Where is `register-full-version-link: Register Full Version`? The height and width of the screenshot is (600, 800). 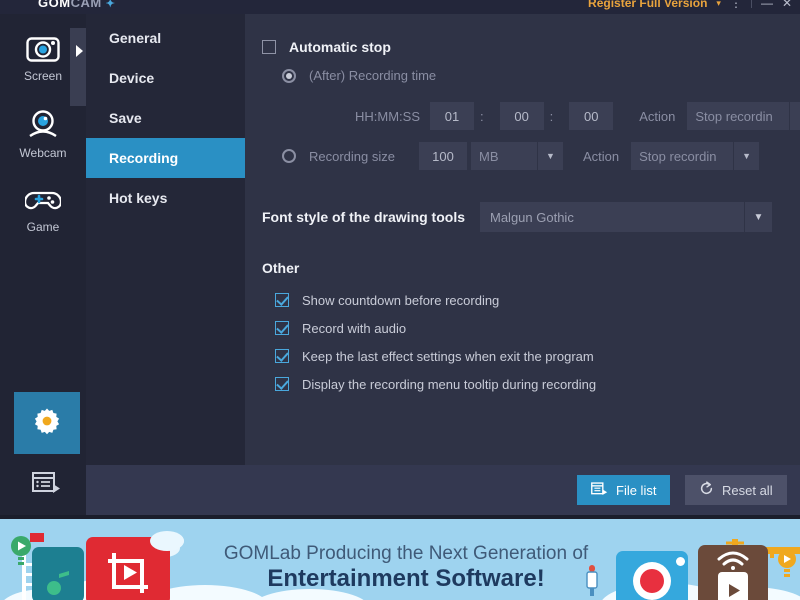 register-full-version-link: Register Full Version is located at coordinates (647, 5).